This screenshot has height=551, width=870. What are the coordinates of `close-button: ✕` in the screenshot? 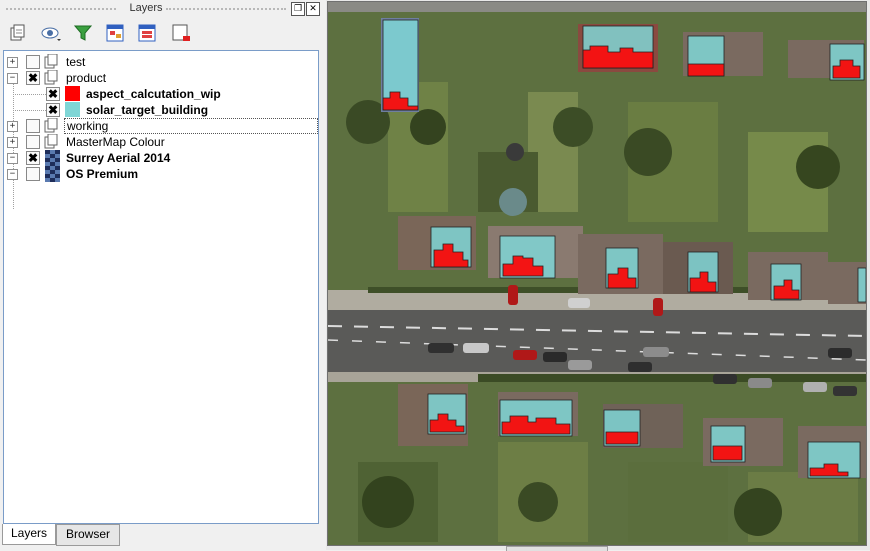 It's located at (313, 9).